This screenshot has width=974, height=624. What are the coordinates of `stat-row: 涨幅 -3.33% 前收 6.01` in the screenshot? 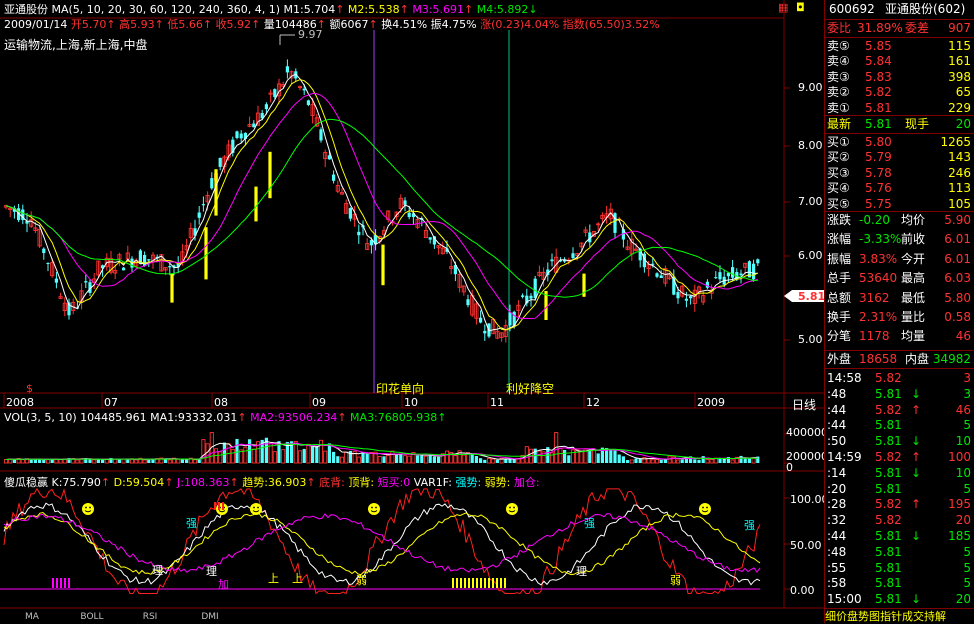 It's located at (899, 239).